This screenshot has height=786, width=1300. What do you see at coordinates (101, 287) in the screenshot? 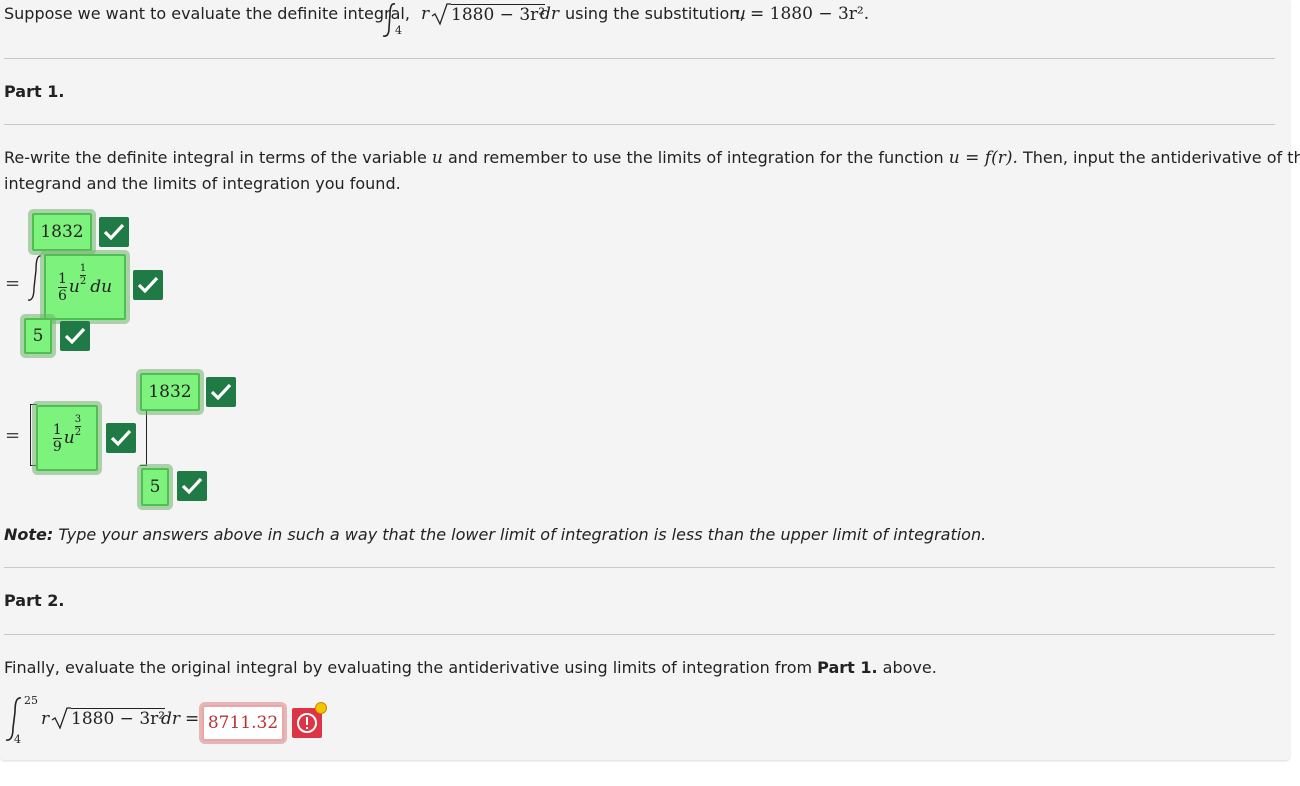
I see `integrand-du: du` at bounding box center [101, 287].